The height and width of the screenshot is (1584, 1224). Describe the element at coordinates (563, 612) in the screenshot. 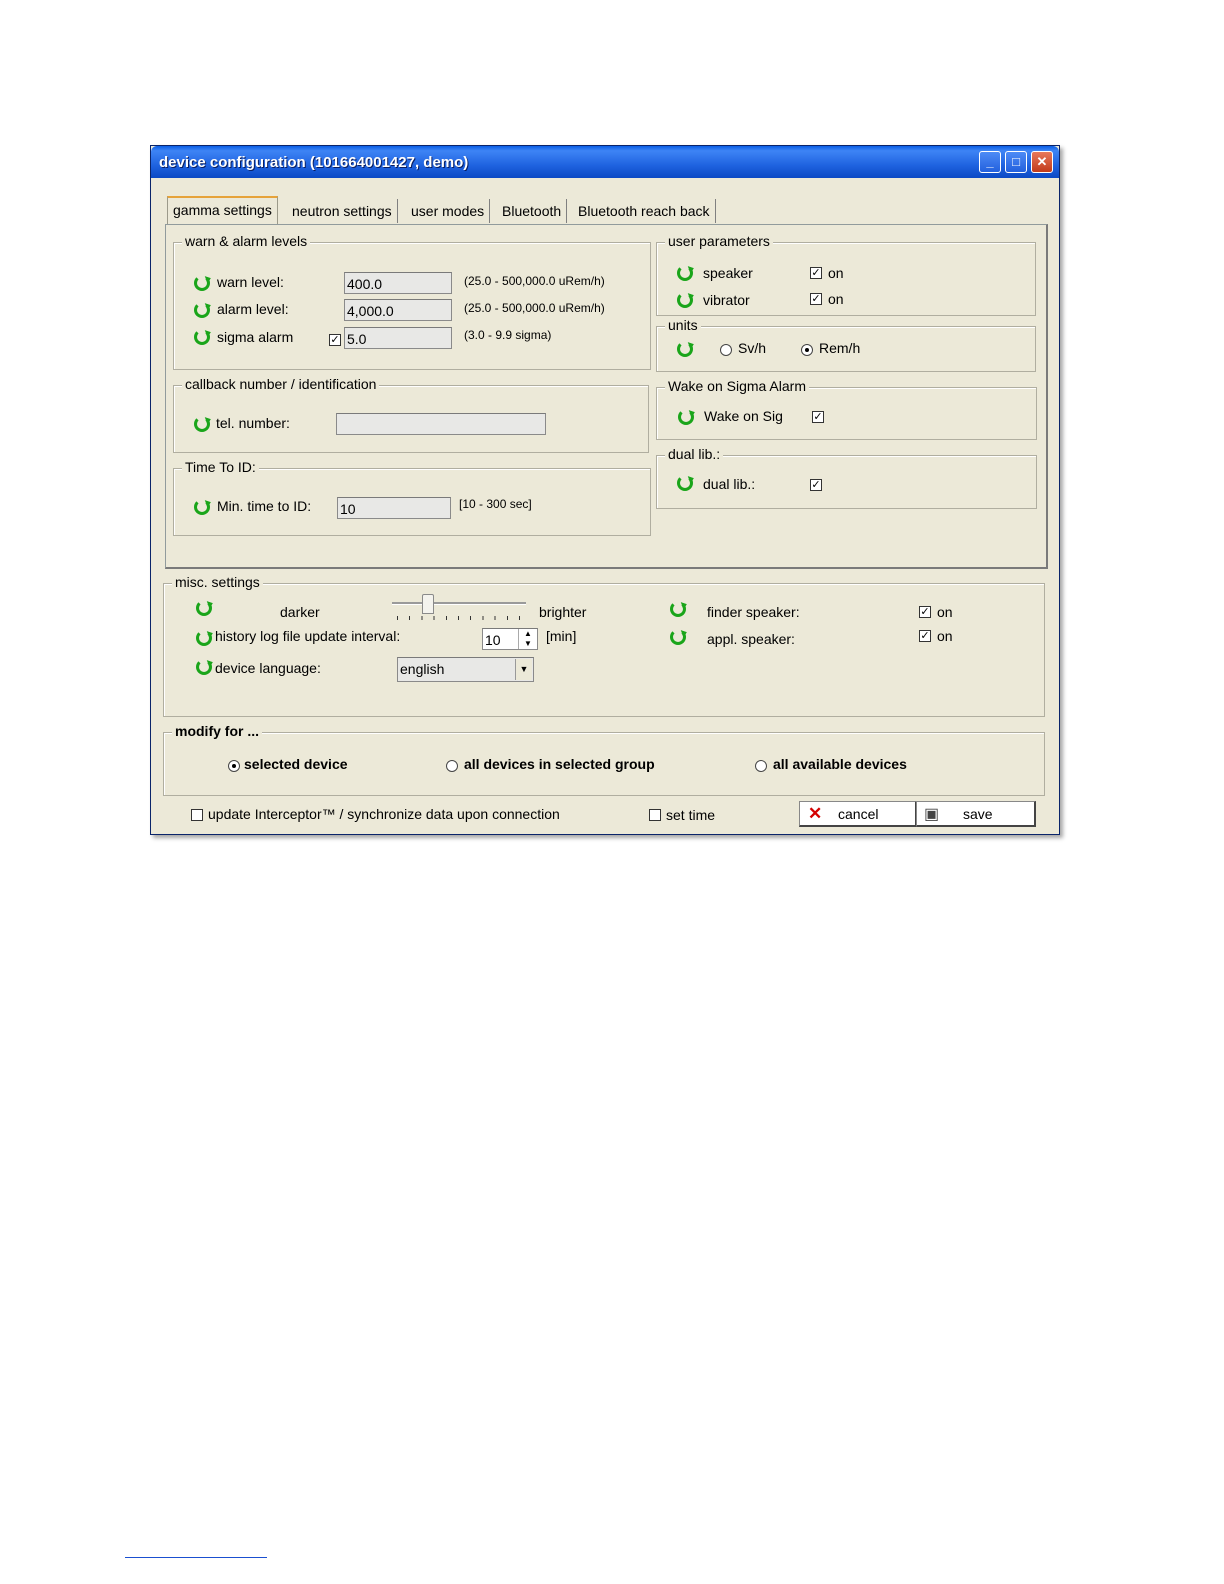

I see `brighter-label: brighter` at that location.